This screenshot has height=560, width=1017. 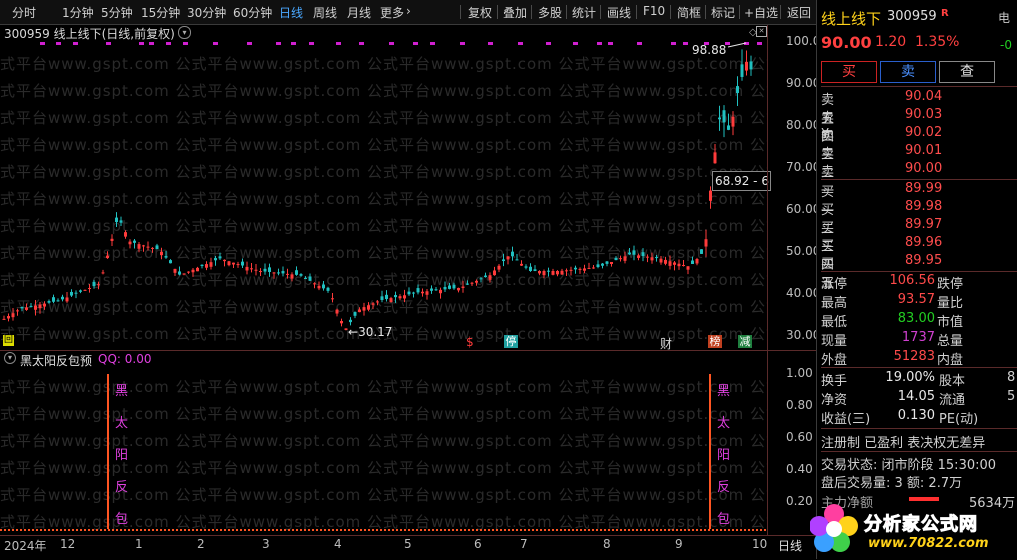 I want to click on last-price: 90.00, so click(x=846, y=42).